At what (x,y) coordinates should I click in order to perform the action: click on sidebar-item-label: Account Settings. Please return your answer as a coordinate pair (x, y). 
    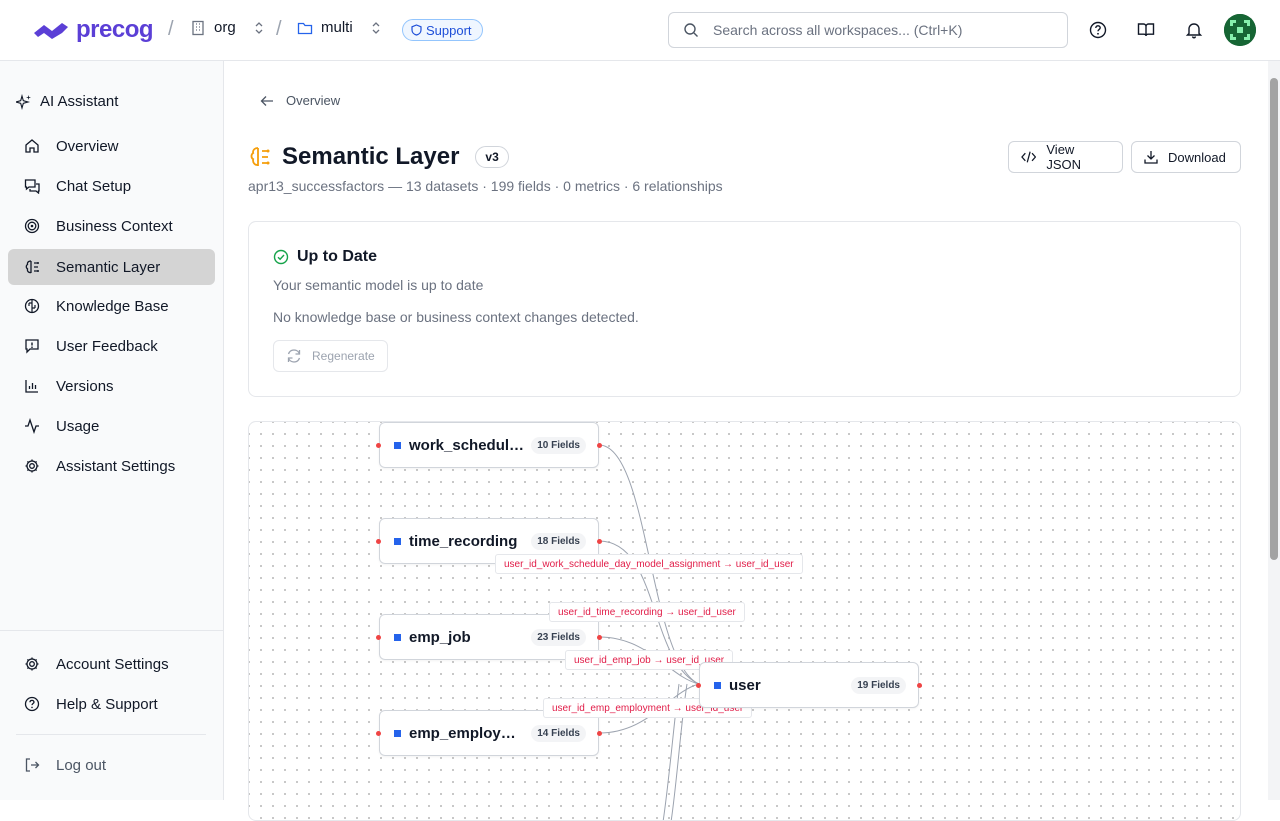
    Looking at the image, I should click on (112, 664).